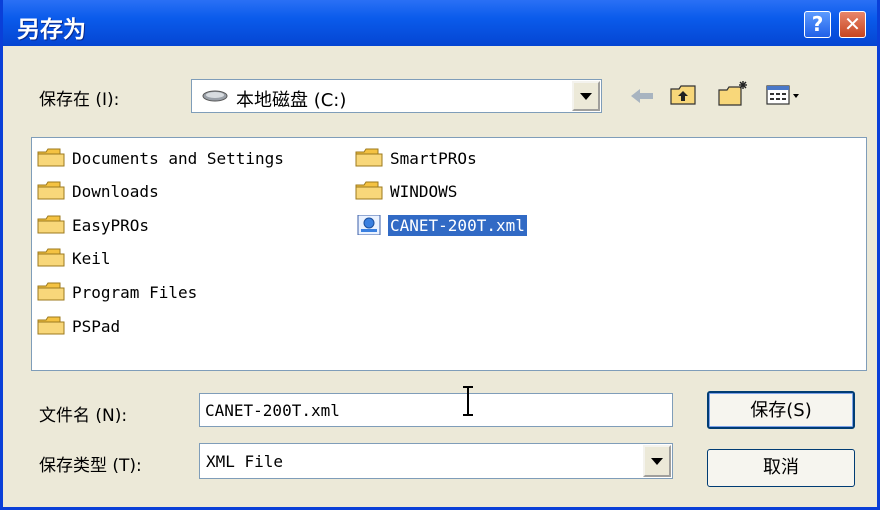 Image resolution: width=880 pixels, height=510 pixels. I want to click on file-item: Program Files, so click(117, 292).